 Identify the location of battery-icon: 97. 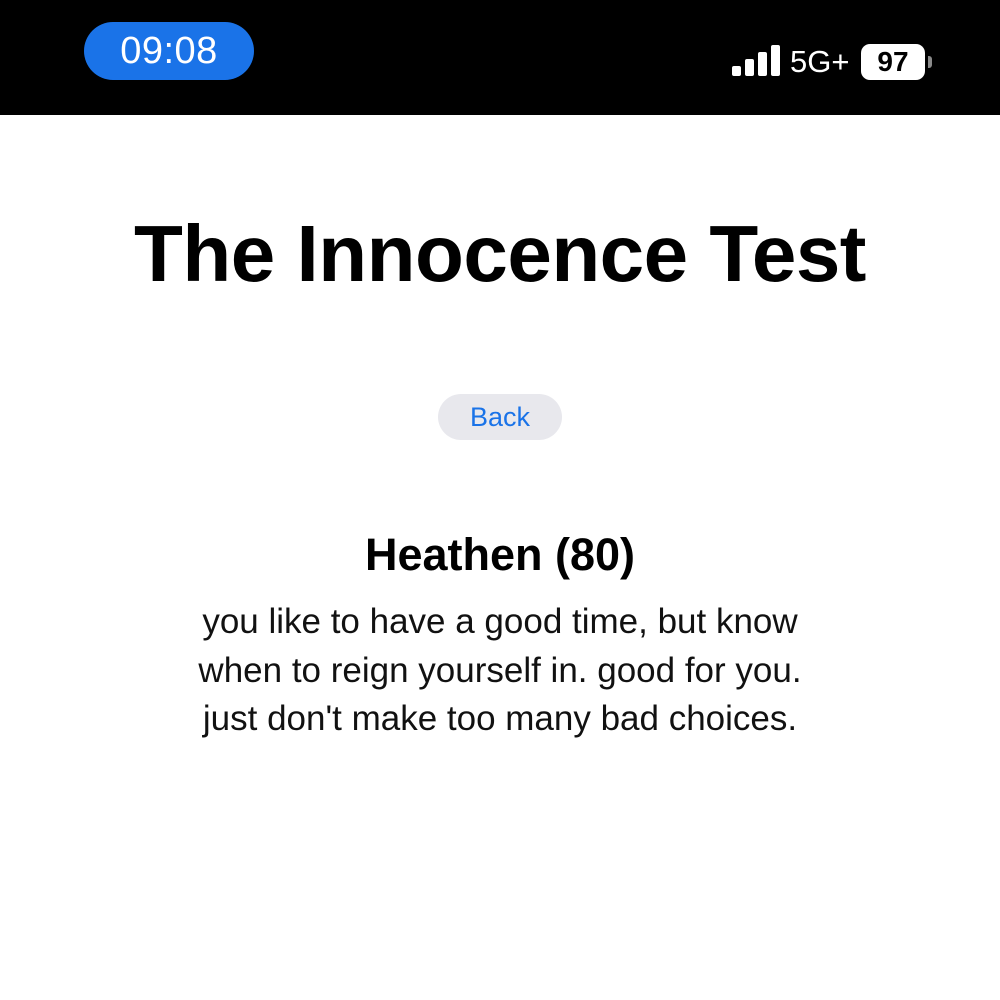
(893, 62).